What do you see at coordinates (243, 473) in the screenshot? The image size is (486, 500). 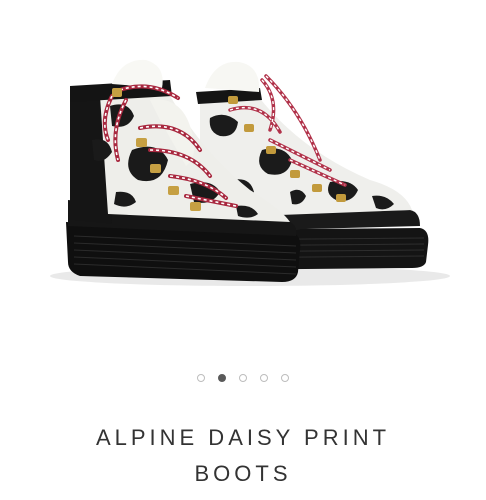 I see `product-title-line-2: BOOTS` at bounding box center [243, 473].